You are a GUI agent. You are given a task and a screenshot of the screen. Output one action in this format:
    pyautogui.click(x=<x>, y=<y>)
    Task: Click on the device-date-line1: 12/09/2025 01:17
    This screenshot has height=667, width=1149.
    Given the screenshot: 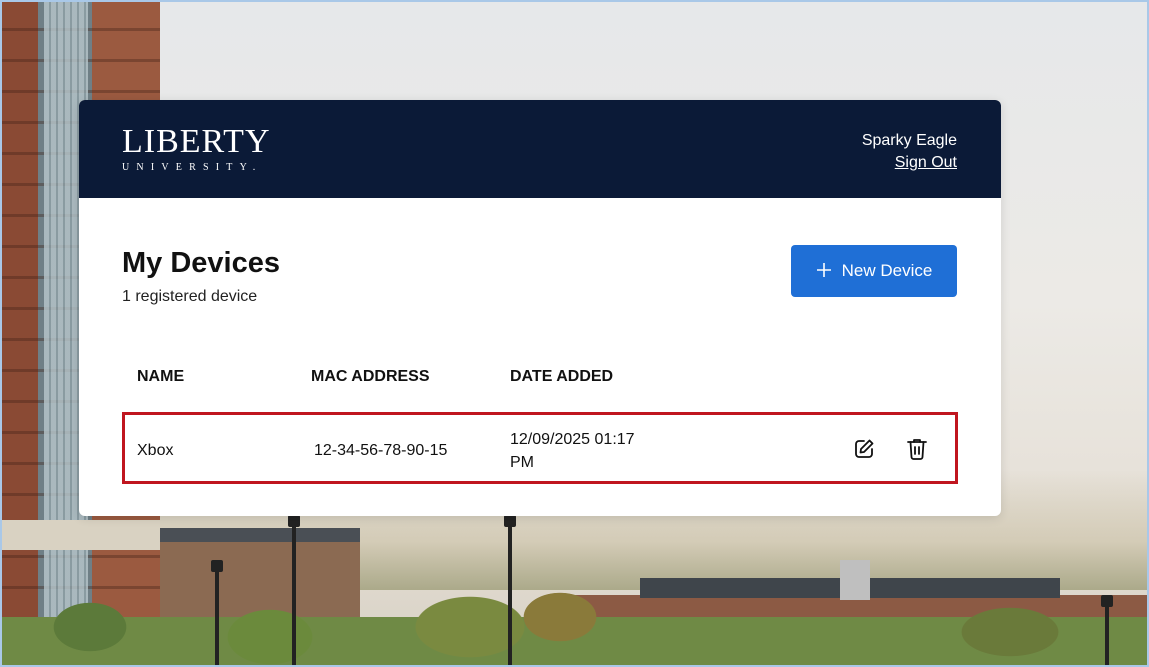 What is the action you would take?
    pyautogui.click(x=572, y=439)
    